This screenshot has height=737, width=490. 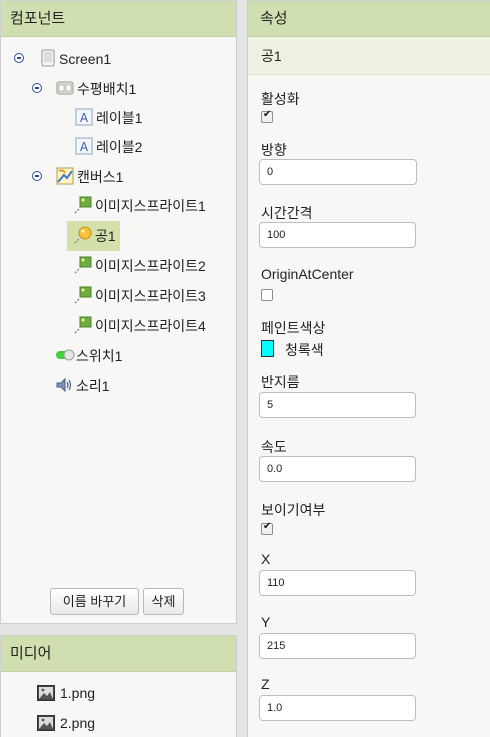 I want to click on interval-label: 시간간격, so click(x=287, y=213).